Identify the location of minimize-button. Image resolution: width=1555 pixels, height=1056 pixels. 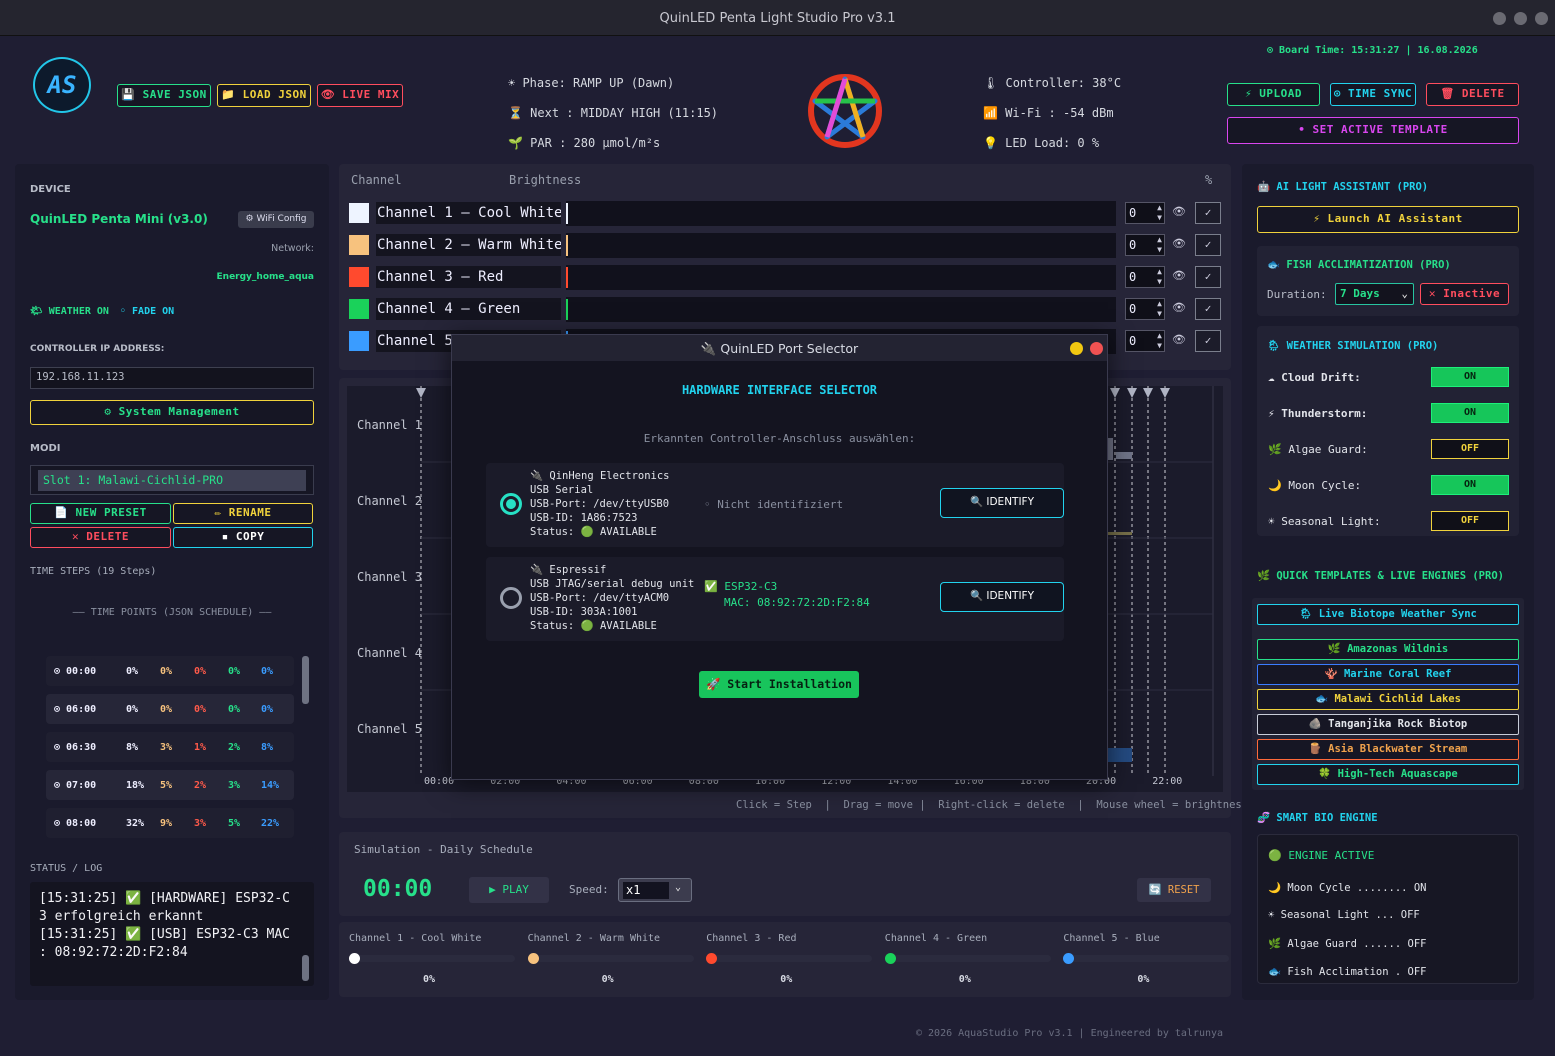
(1499, 18).